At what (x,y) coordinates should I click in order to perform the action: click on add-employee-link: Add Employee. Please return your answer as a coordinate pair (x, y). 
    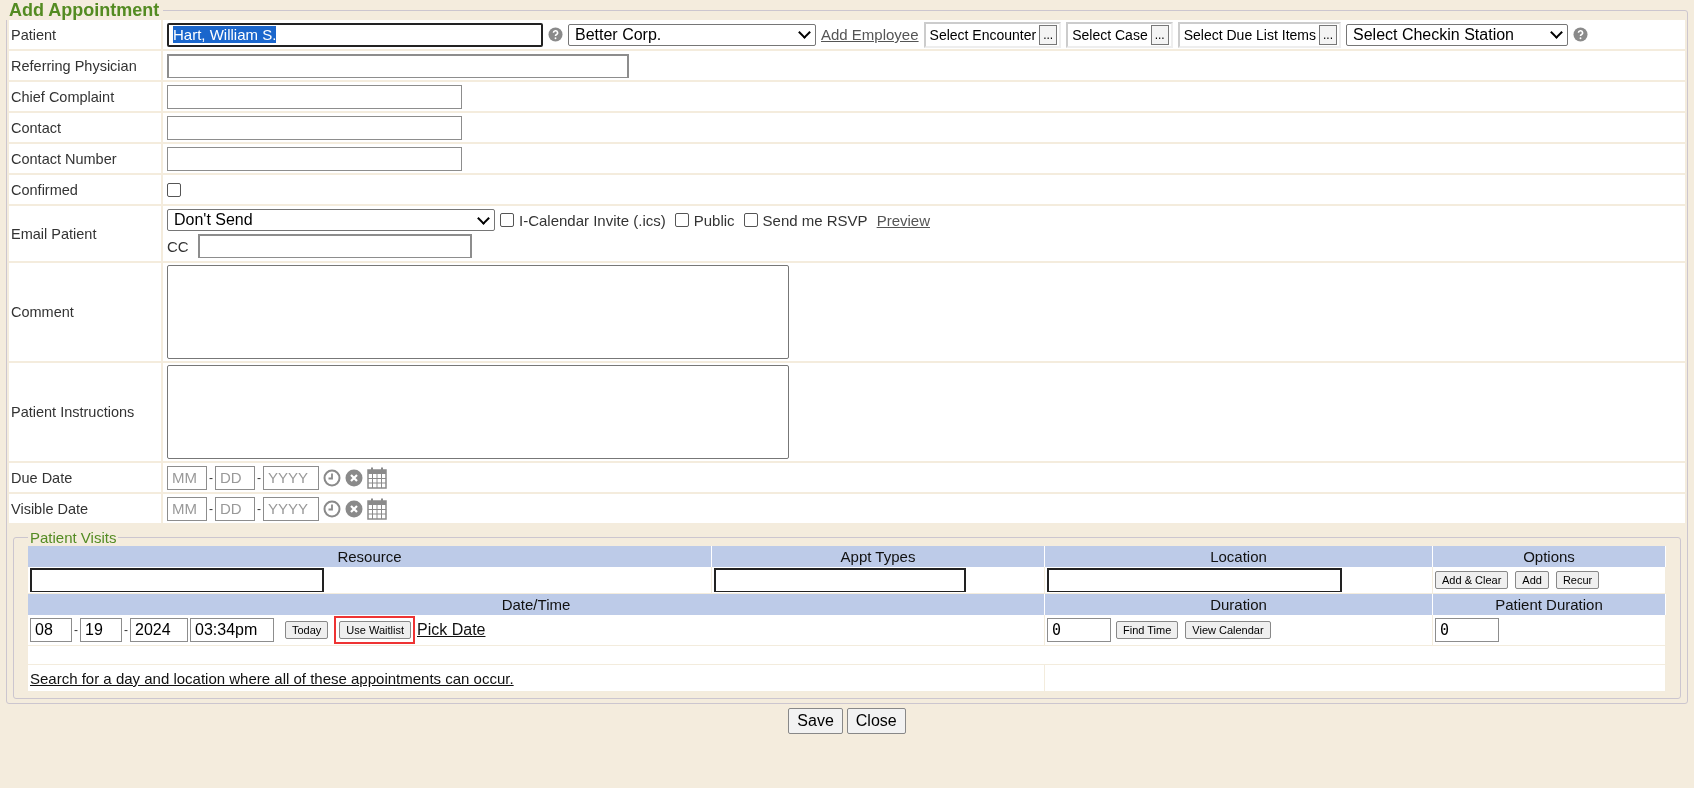
    Looking at the image, I should click on (870, 34).